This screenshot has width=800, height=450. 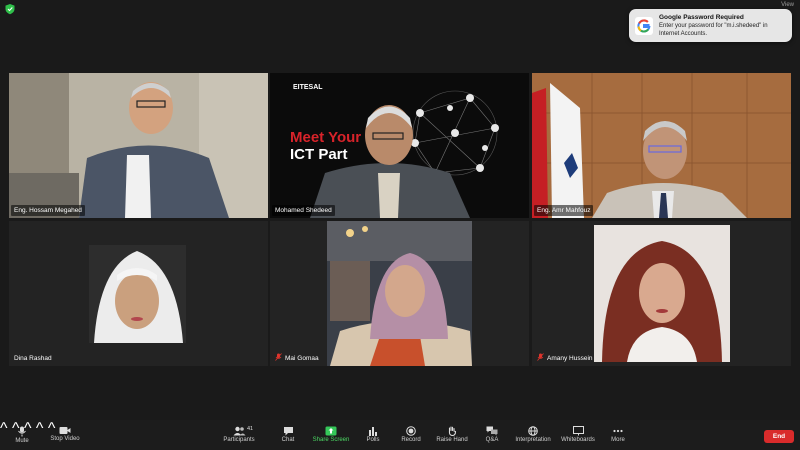 I want to click on participant-name-text: Amany Hussein, so click(x=570, y=358).